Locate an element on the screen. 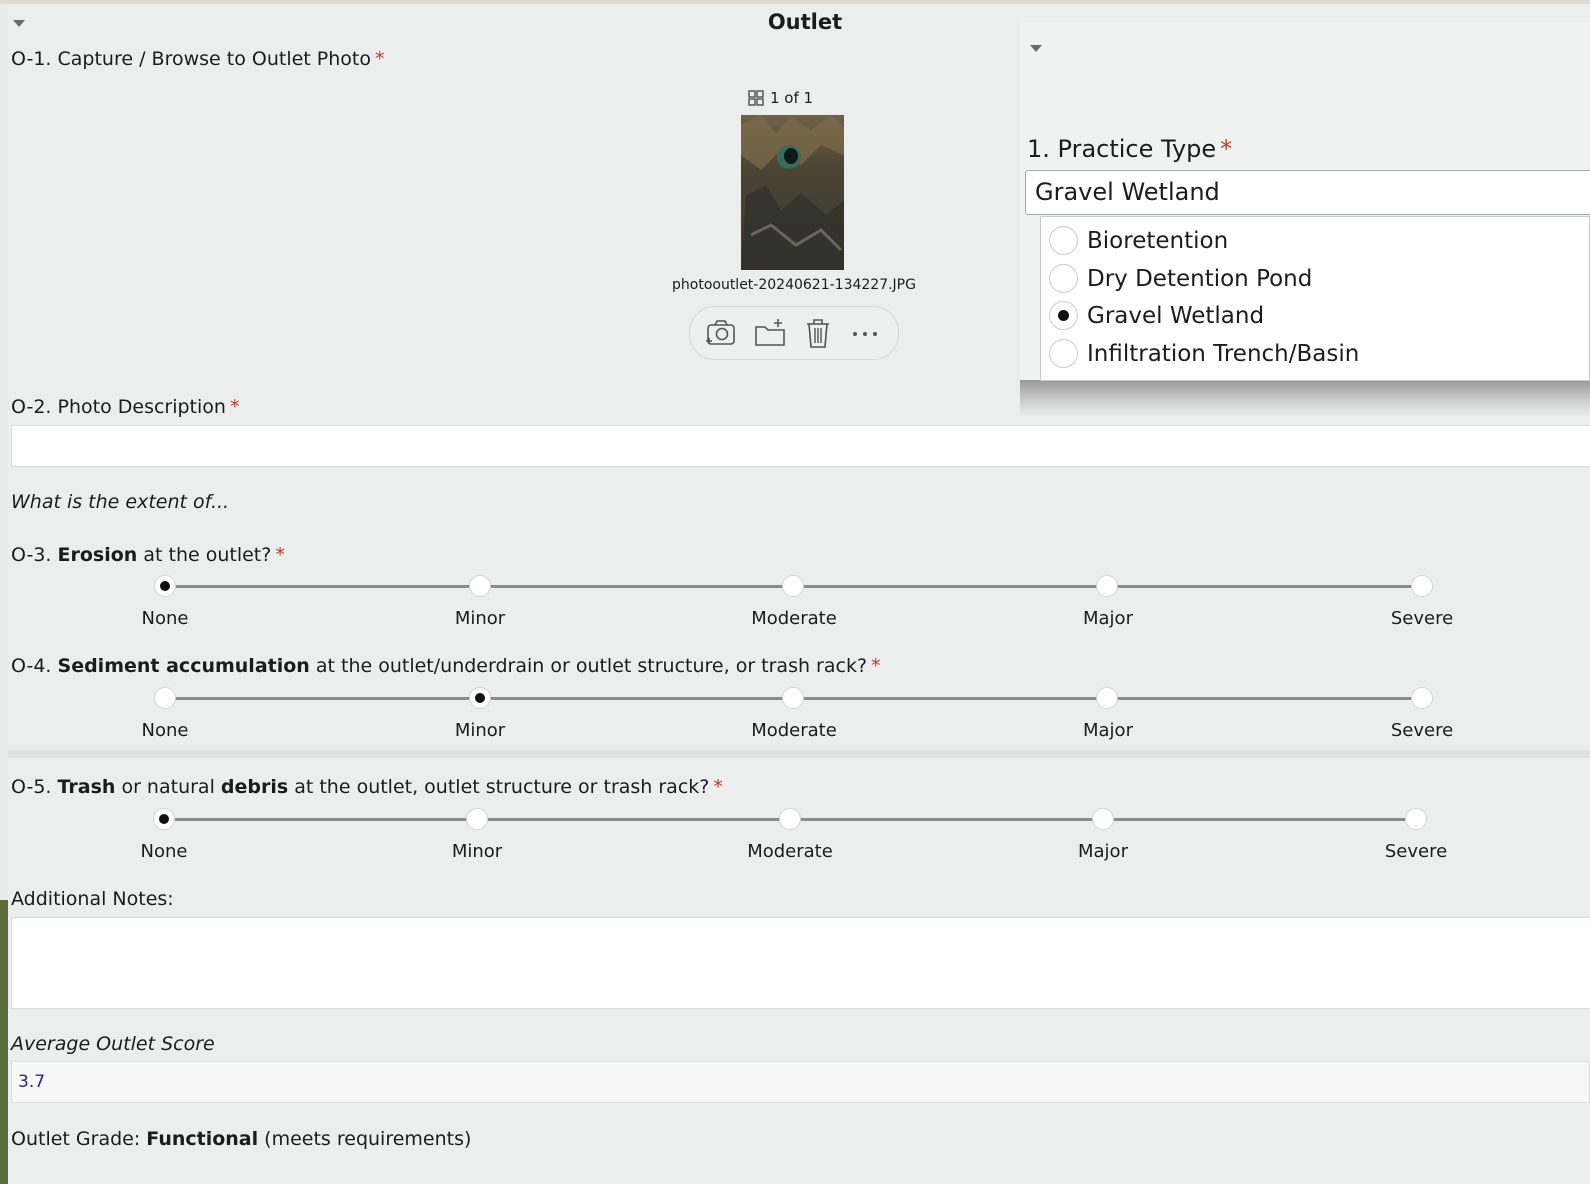 This screenshot has height=1184, width=1590. sediment-slider: None Minor Moderate Major Severe is located at coordinates (795, 715).